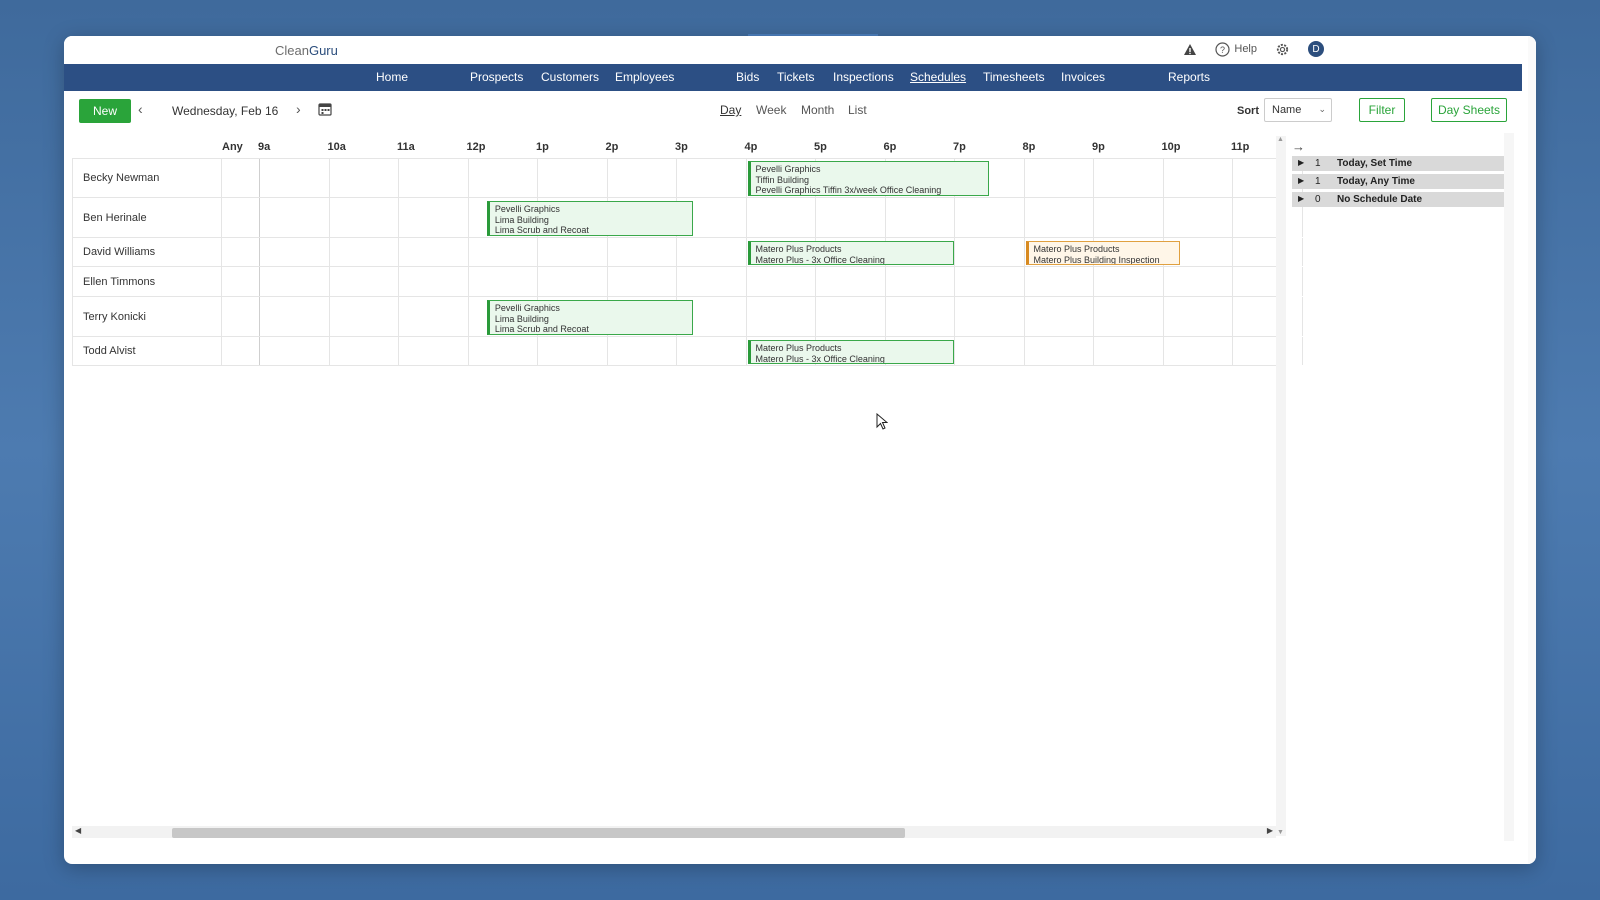 The height and width of the screenshot is (900, 1600). What do you see at coordinates (298, 109) in the screenshot?
I see `next-day-chevron-icon: ›` at bounding box center [298, 109].